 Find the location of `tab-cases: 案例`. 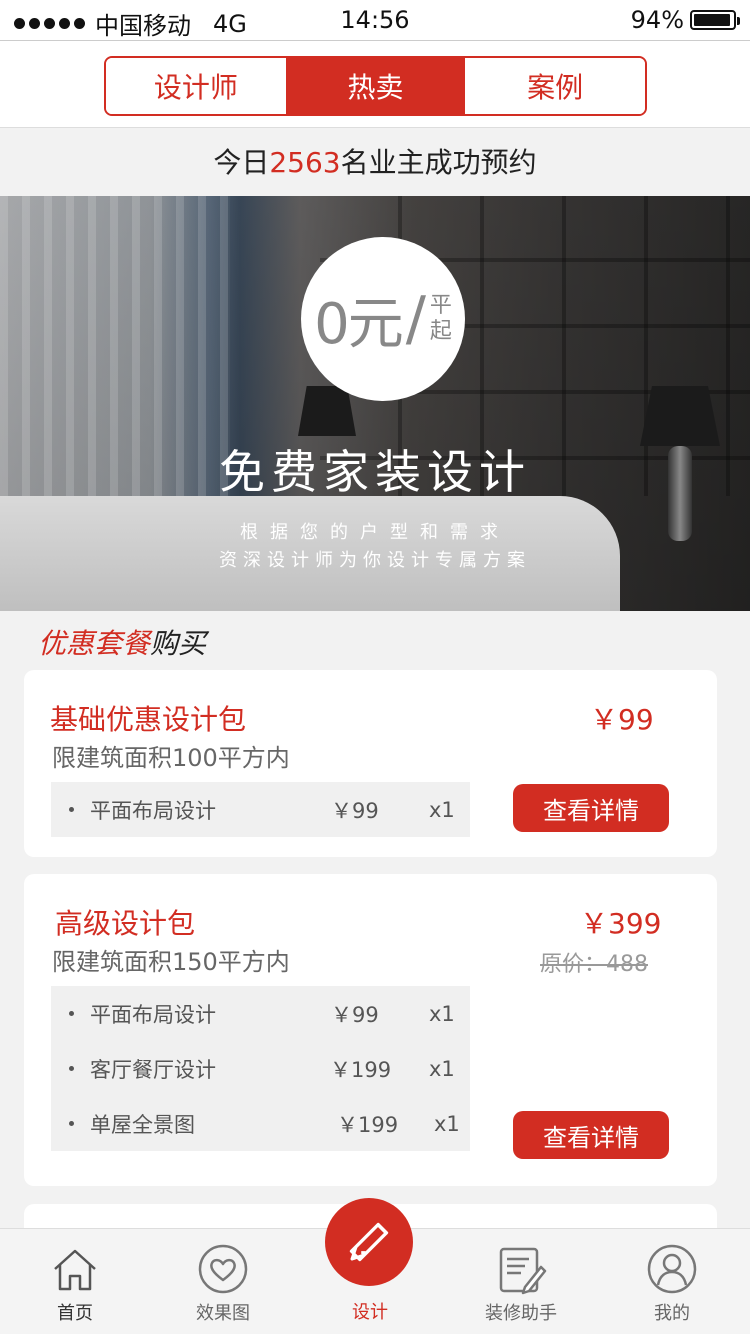

tab-cases: 案例 is located at coordinates (555, 86).